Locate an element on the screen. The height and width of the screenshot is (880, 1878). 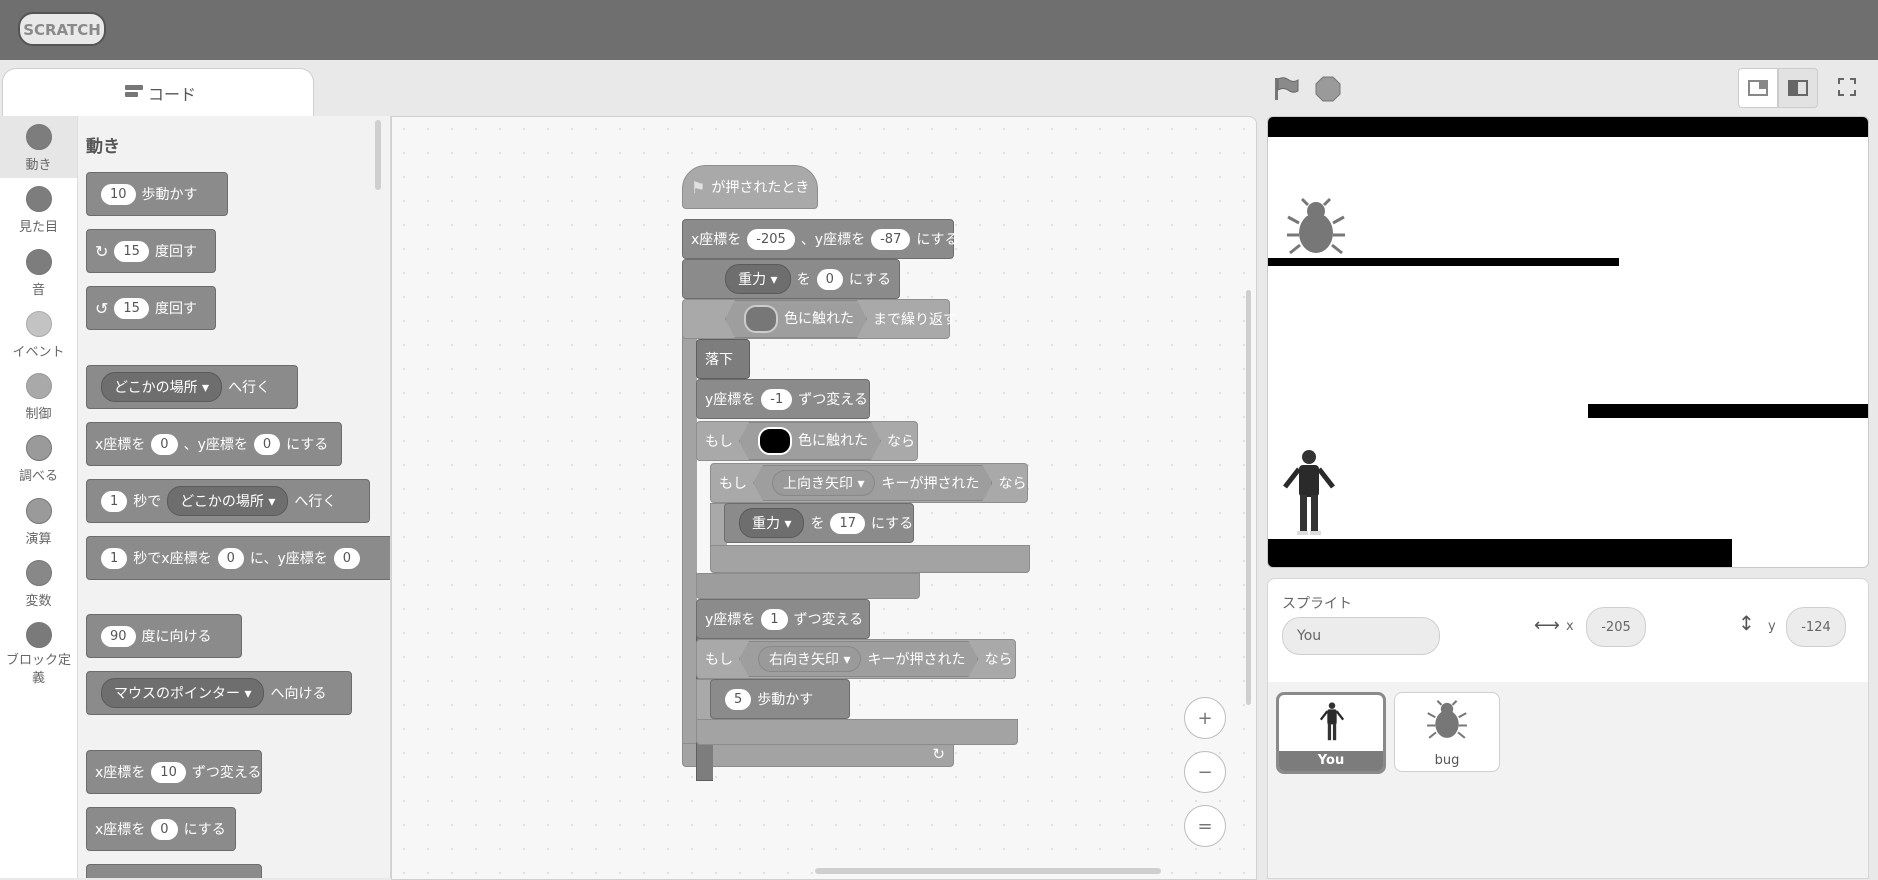
script-goto-xy: x座標を -205 、y座標を -87 にする is located at coordinates (820, 239).